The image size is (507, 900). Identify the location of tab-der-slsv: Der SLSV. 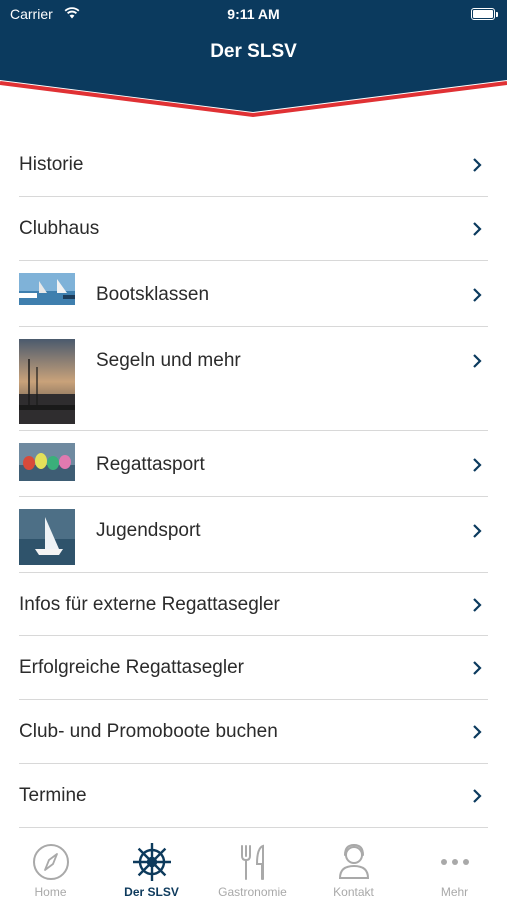
(151, 865).